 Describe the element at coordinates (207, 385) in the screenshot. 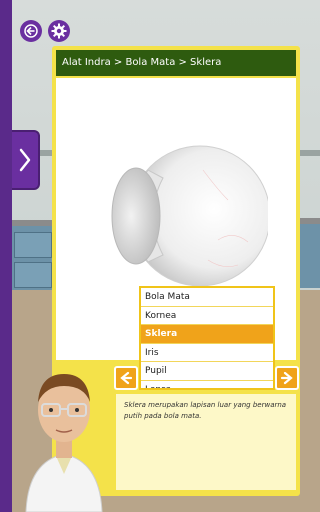

I see `list-item: Lensa` at that location.